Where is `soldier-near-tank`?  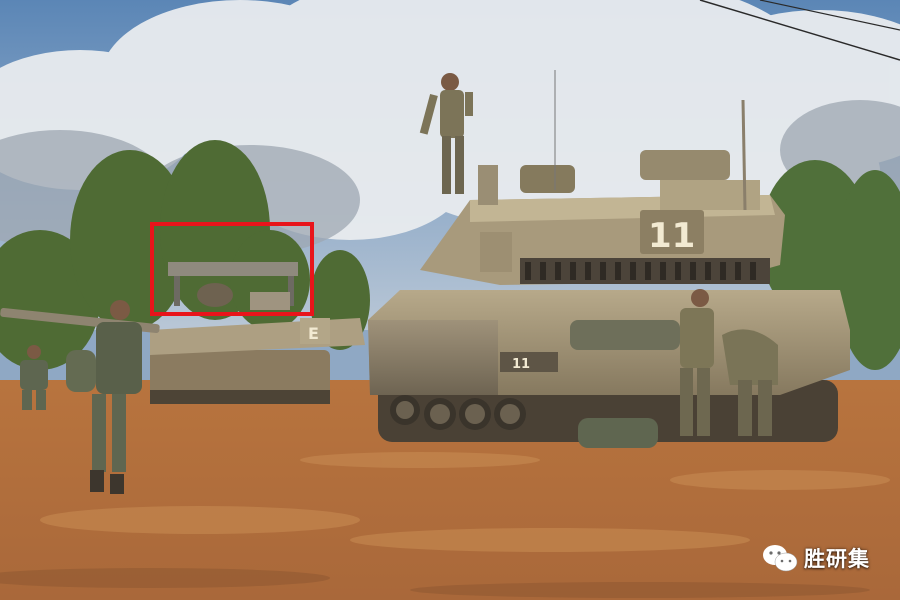
soldier-near-tank is located at coordinates (697, 362).